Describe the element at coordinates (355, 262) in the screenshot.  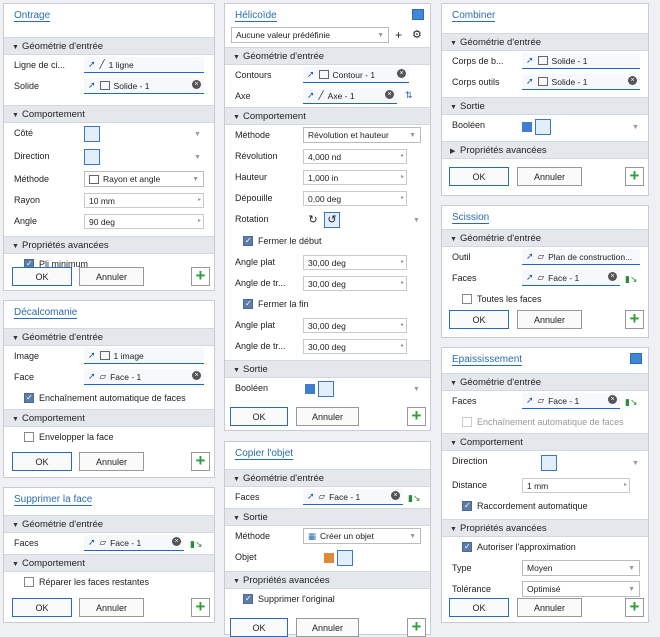
I see `angle-plat-input: 30,00 deg ▸` at that location.